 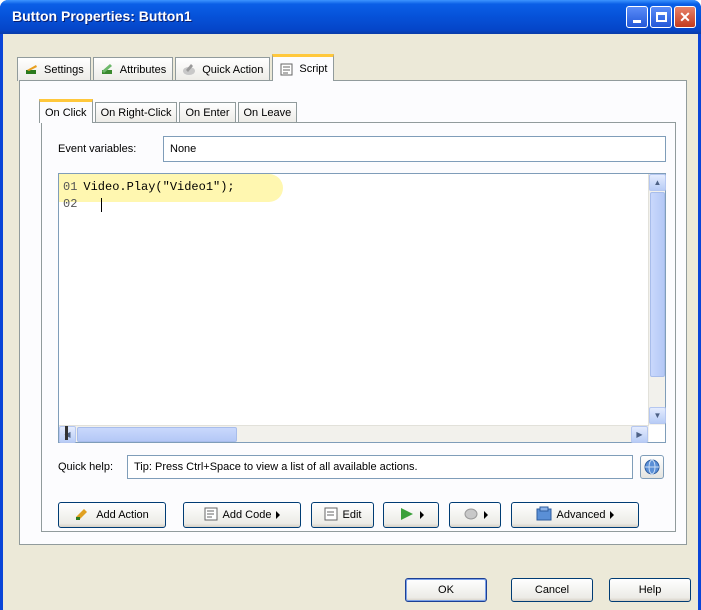 I want to click on add-code-button: Add Code, so click(x=242, y=515).